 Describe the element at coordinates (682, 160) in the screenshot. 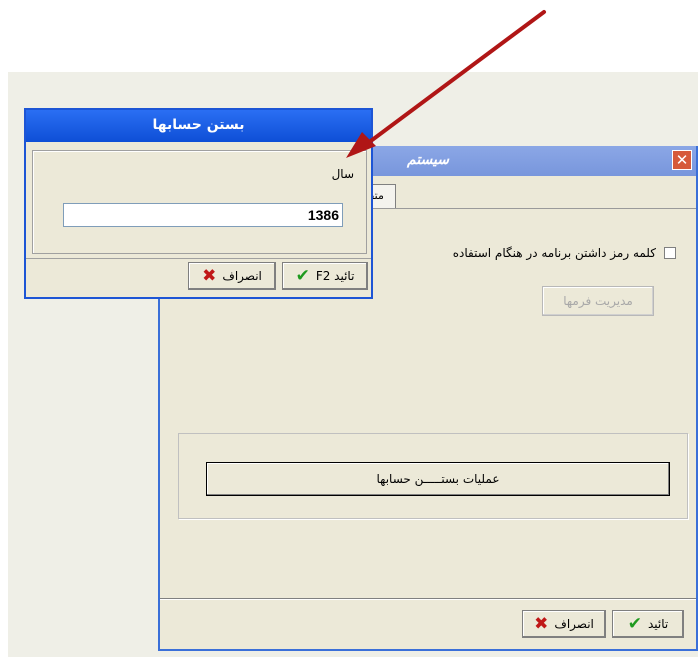

I see `close-icon: ✕` at that location.